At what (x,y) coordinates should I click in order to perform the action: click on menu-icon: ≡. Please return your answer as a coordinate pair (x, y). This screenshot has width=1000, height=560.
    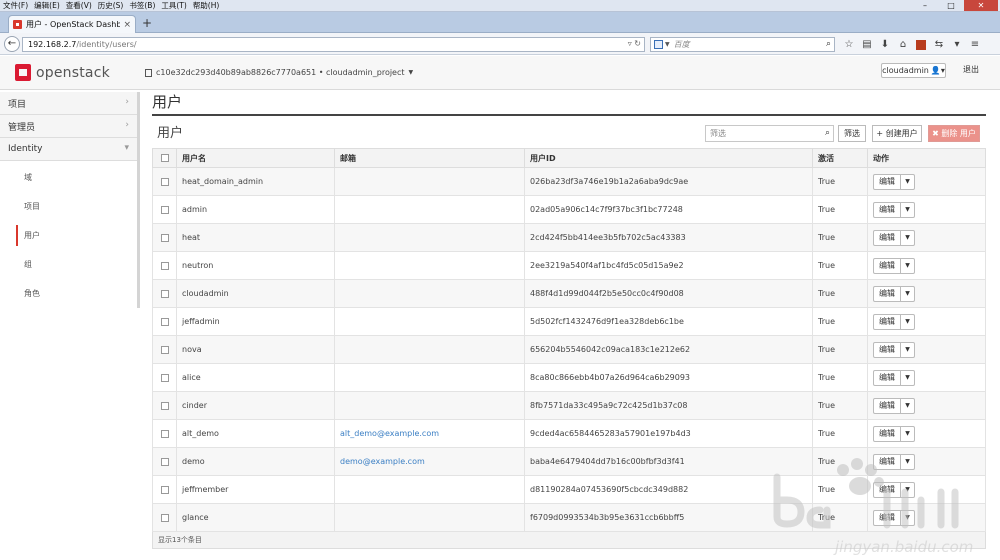
    Looking at the image, I should click on (975, 44).